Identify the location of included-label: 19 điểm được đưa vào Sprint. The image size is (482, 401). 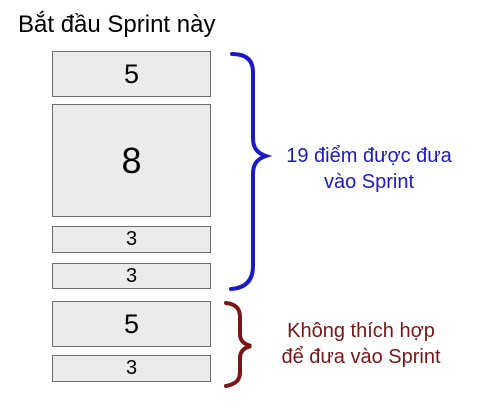
(369, 169).